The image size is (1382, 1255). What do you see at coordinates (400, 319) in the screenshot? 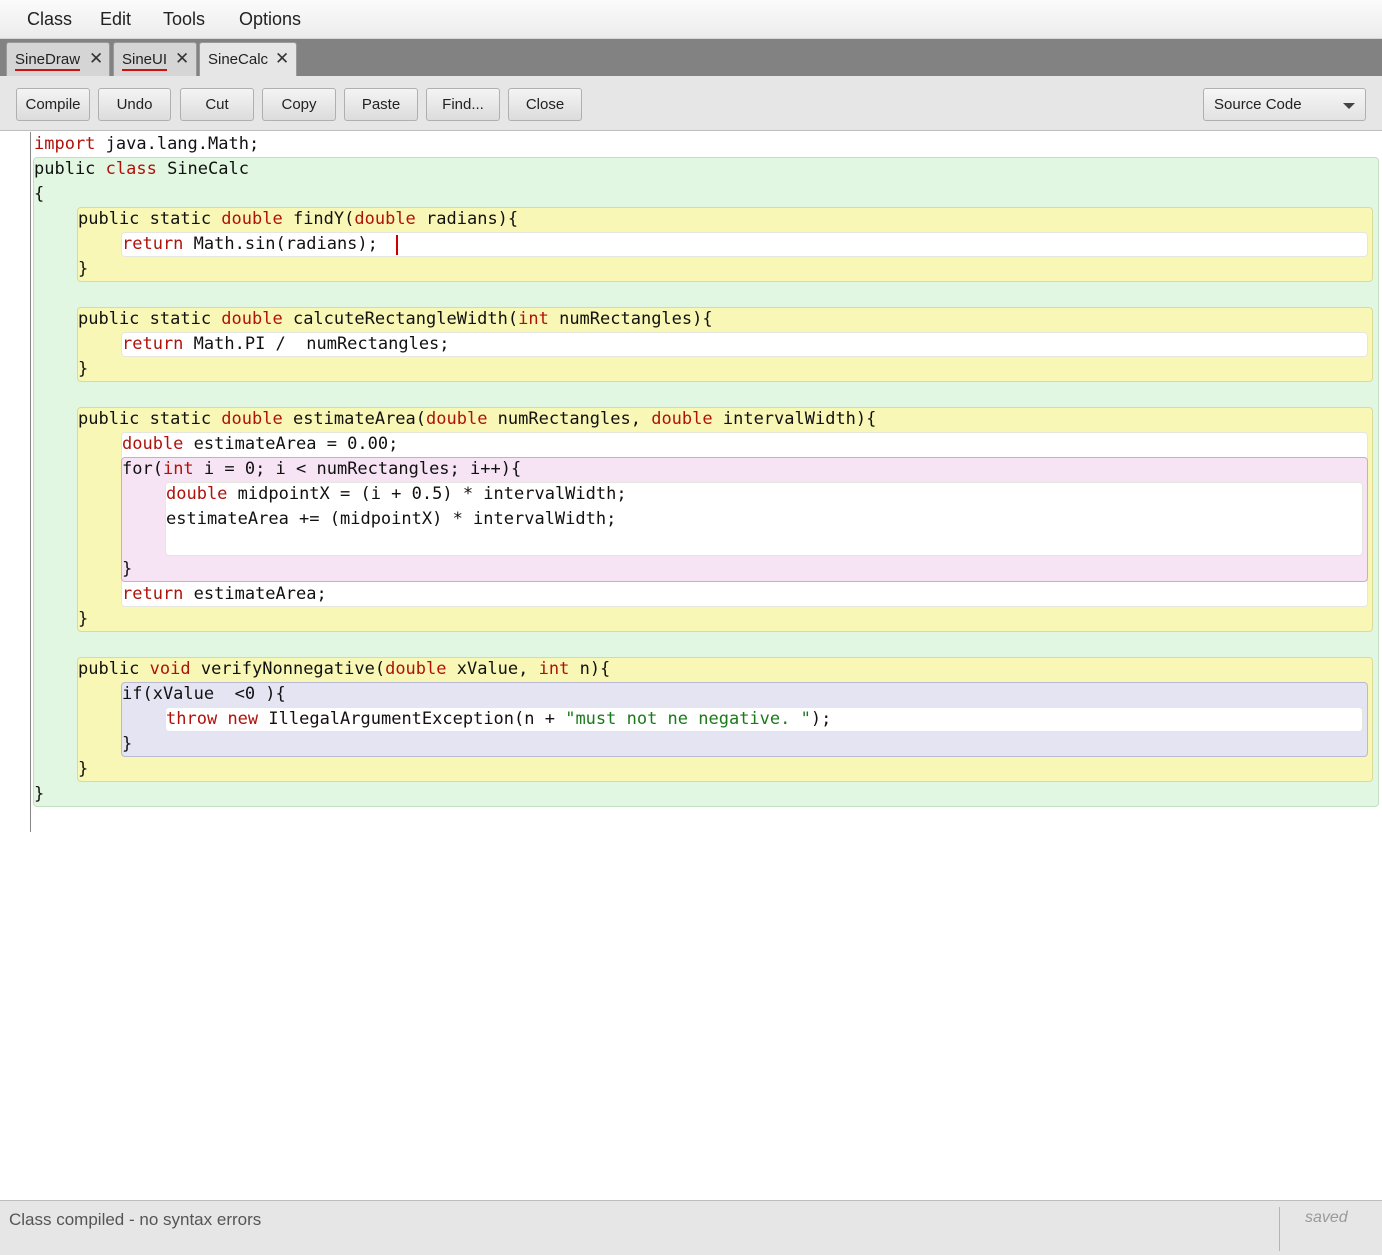
I see `code-text: calcuteRectangleWidth(` at bounding box center [400, 319].